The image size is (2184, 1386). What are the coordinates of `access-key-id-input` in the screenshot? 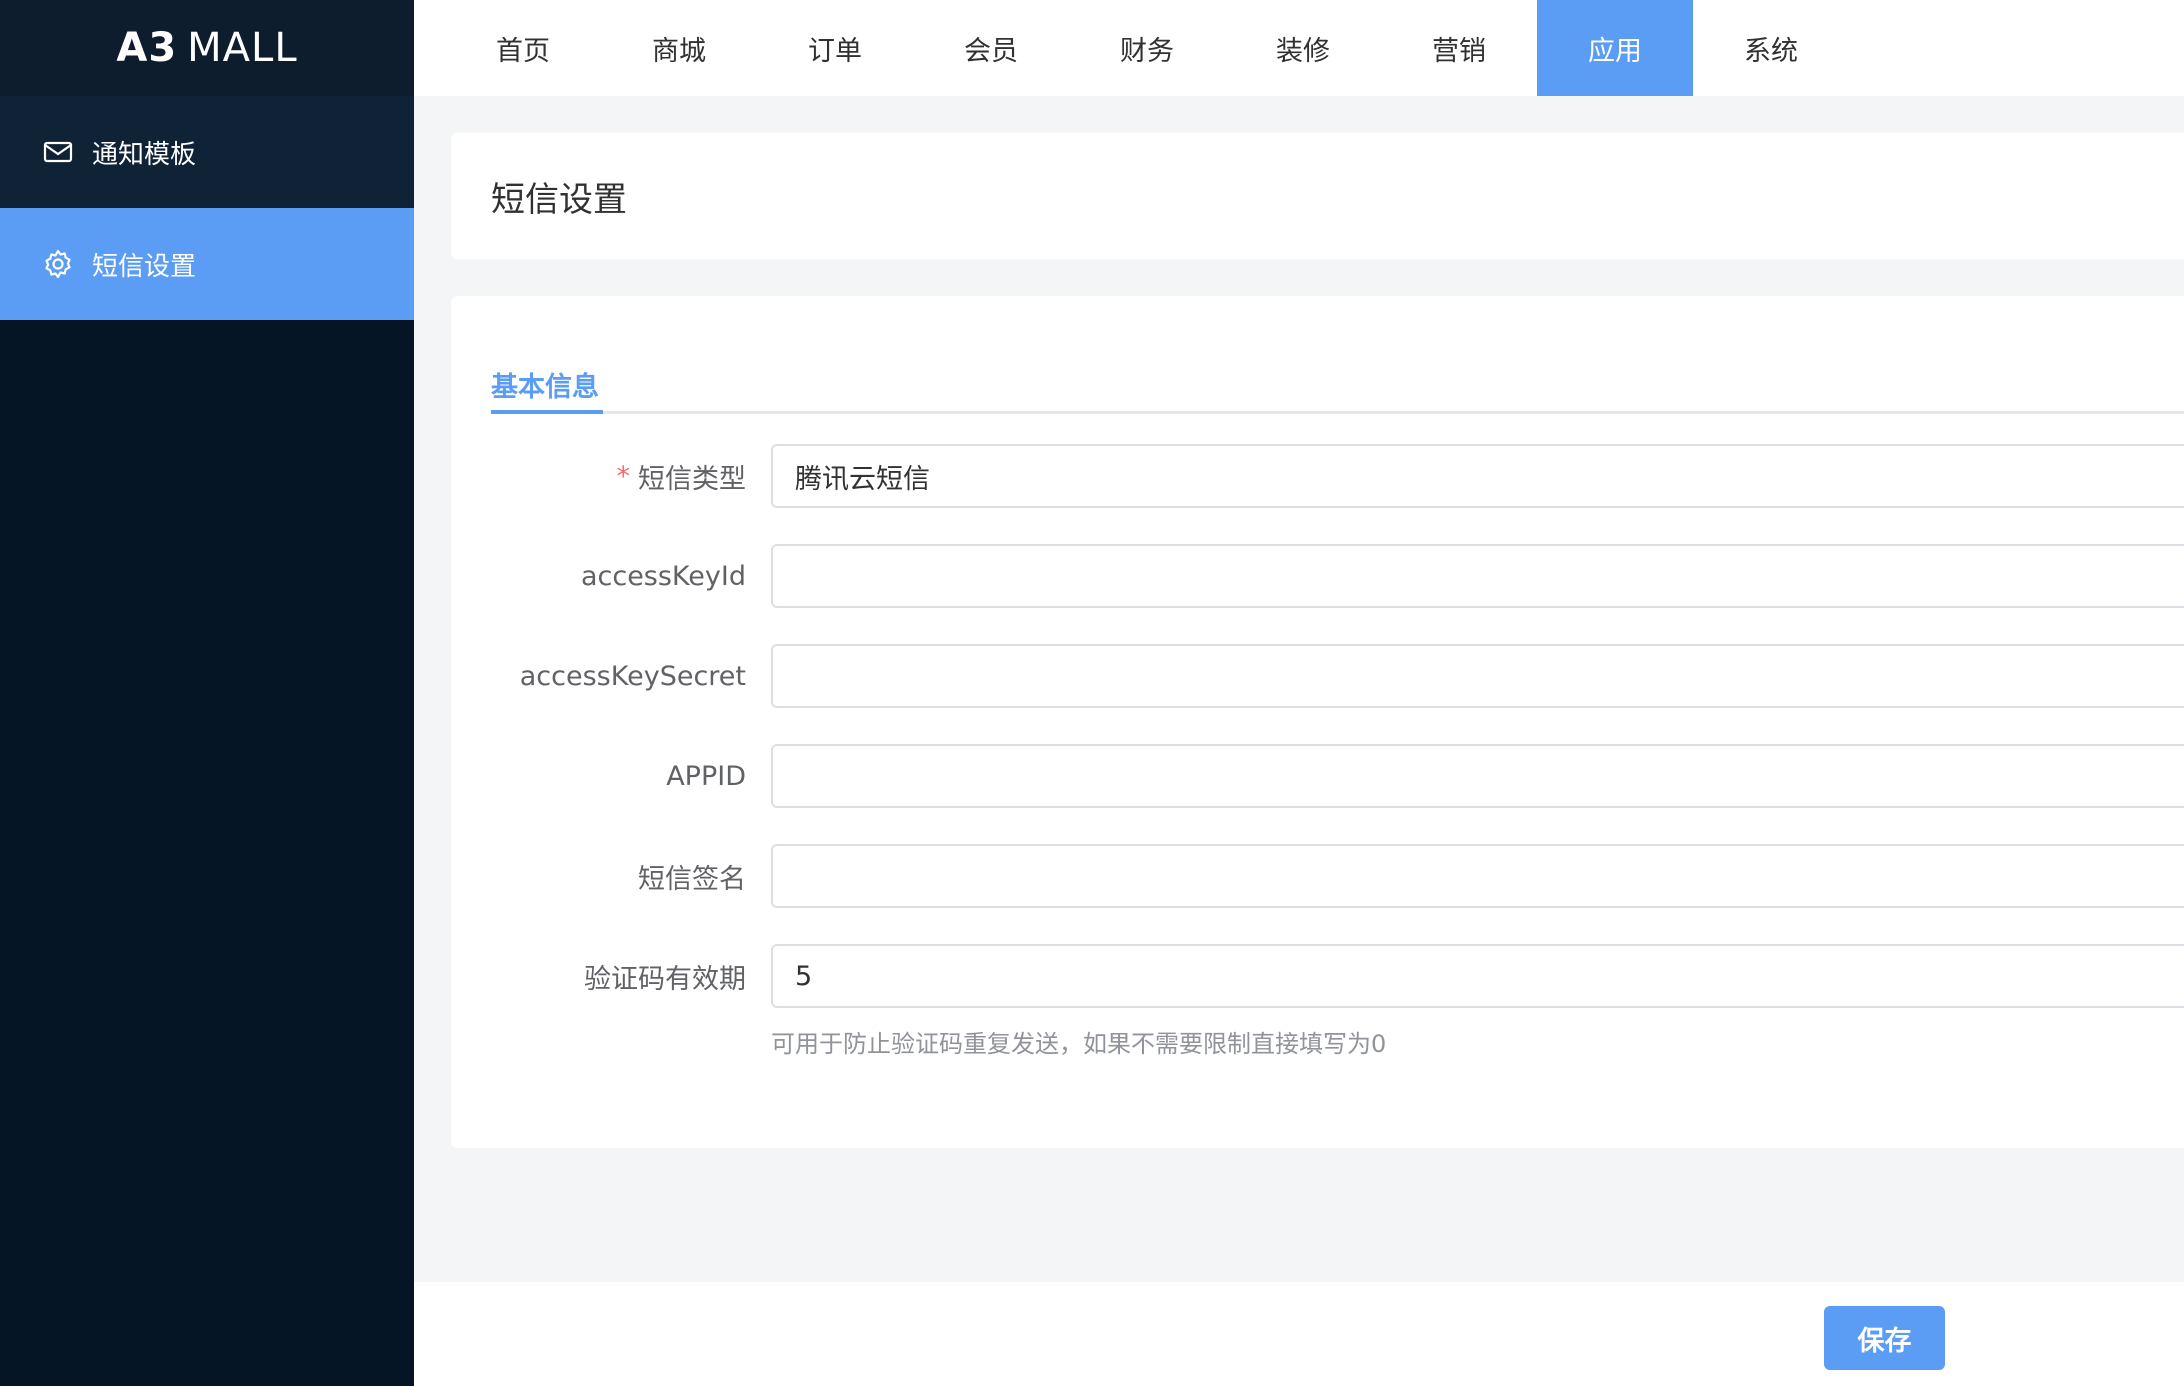 It's located at (1477, 576).